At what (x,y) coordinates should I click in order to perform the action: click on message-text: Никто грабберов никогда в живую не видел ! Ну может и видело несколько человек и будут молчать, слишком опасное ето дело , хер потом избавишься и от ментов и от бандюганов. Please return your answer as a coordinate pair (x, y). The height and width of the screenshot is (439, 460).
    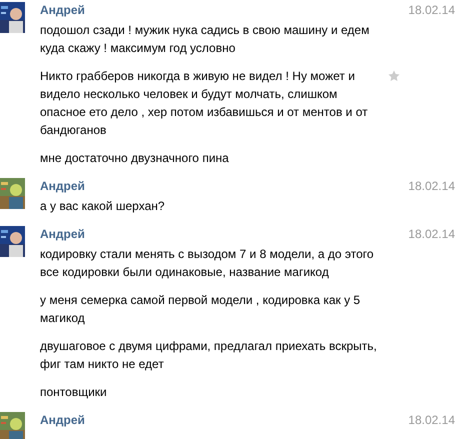
    Looking at the image, I should click on (204, 103).